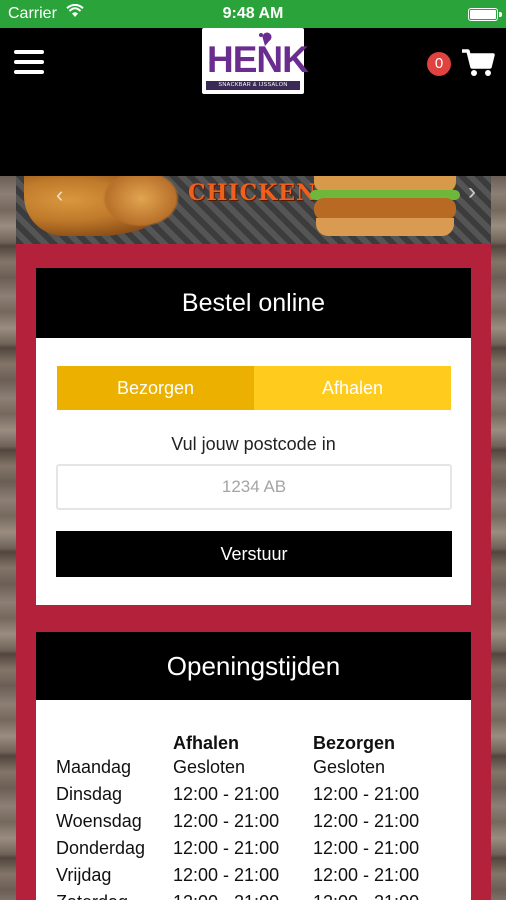 This screenshot has width=506, height=900. I want to click on day-name: Dinsdag, so click(89, 794).